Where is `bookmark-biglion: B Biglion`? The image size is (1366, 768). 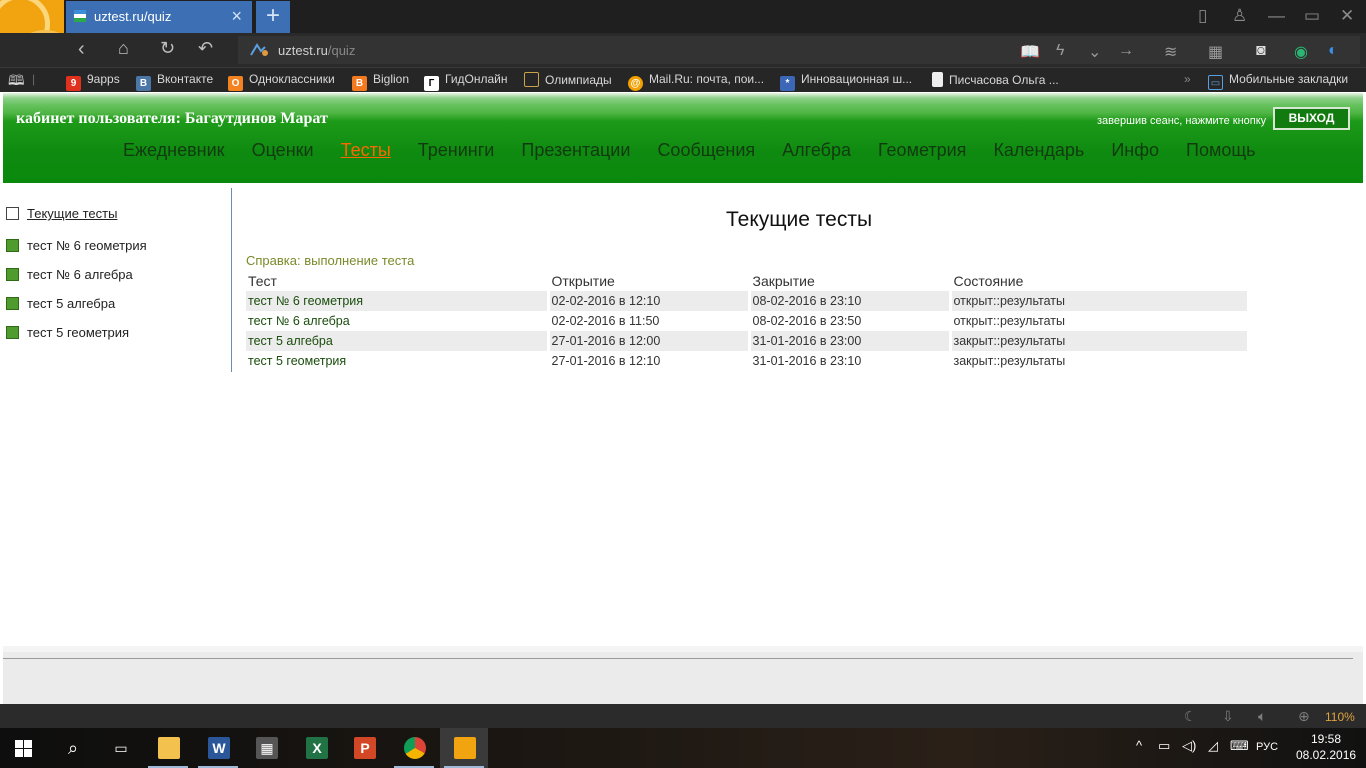
bookmark-biglion: B Biglion is located at coordinates (380, 81).